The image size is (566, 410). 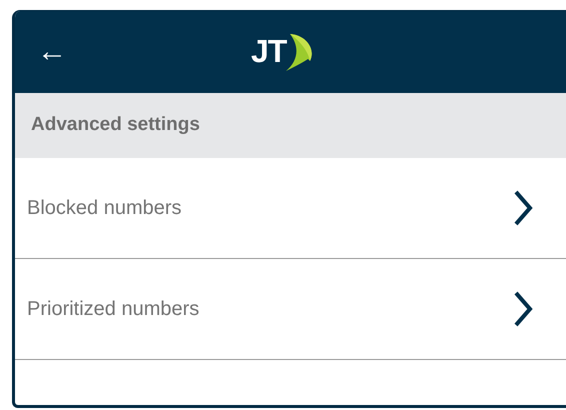 I want to click on row-label: Prioritized numbers, so click(x=113, y=309).